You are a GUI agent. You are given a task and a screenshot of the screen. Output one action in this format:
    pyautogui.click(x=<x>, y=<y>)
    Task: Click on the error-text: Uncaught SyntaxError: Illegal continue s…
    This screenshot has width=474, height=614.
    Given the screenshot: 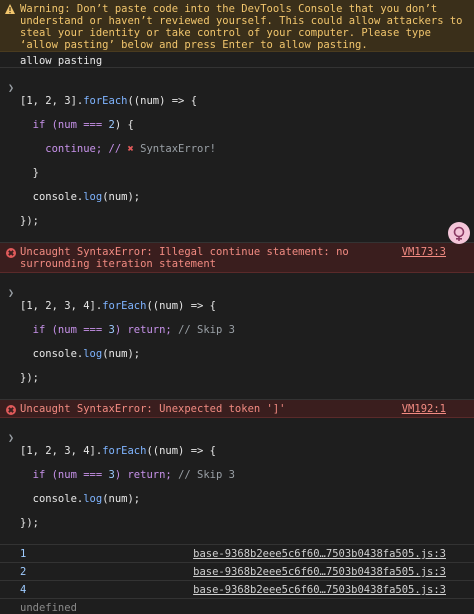 What is the action you would take?
    pyautogui.click(x=188, y=258)
    